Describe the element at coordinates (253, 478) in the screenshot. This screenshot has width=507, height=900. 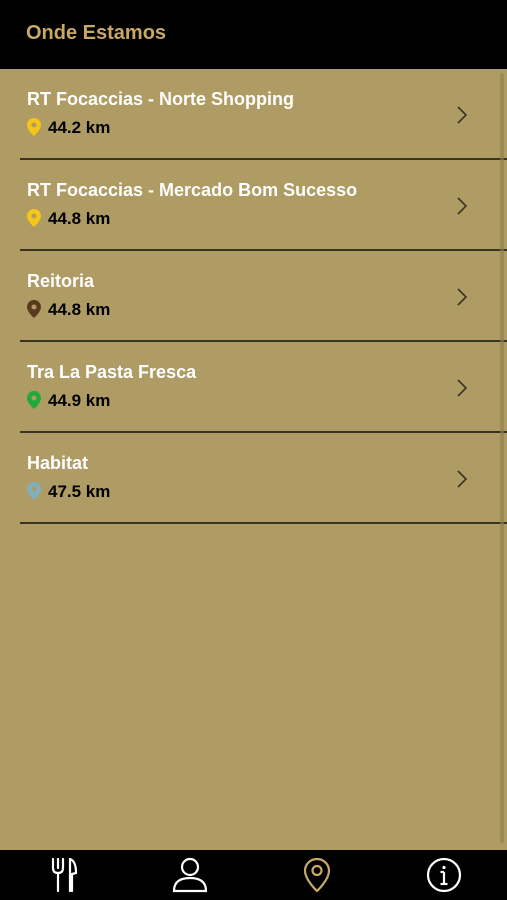
I see `location-item: Habitat 47.5 km` at that location.